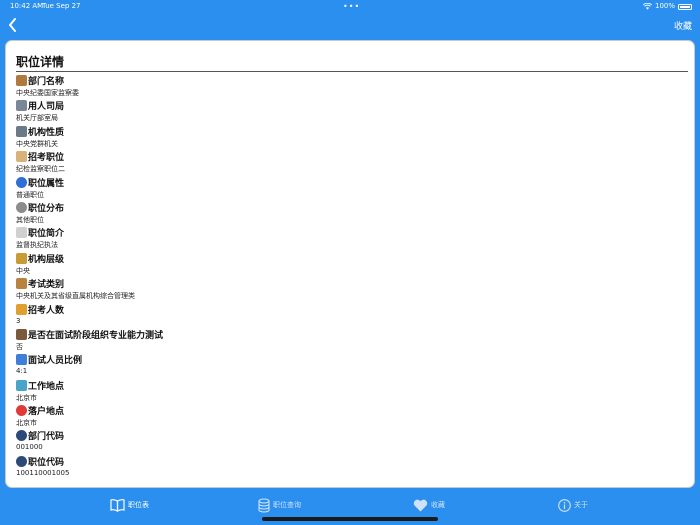 This screenshot has width=700, height=525. I want to click on field-value: 3, so click(18, 320).